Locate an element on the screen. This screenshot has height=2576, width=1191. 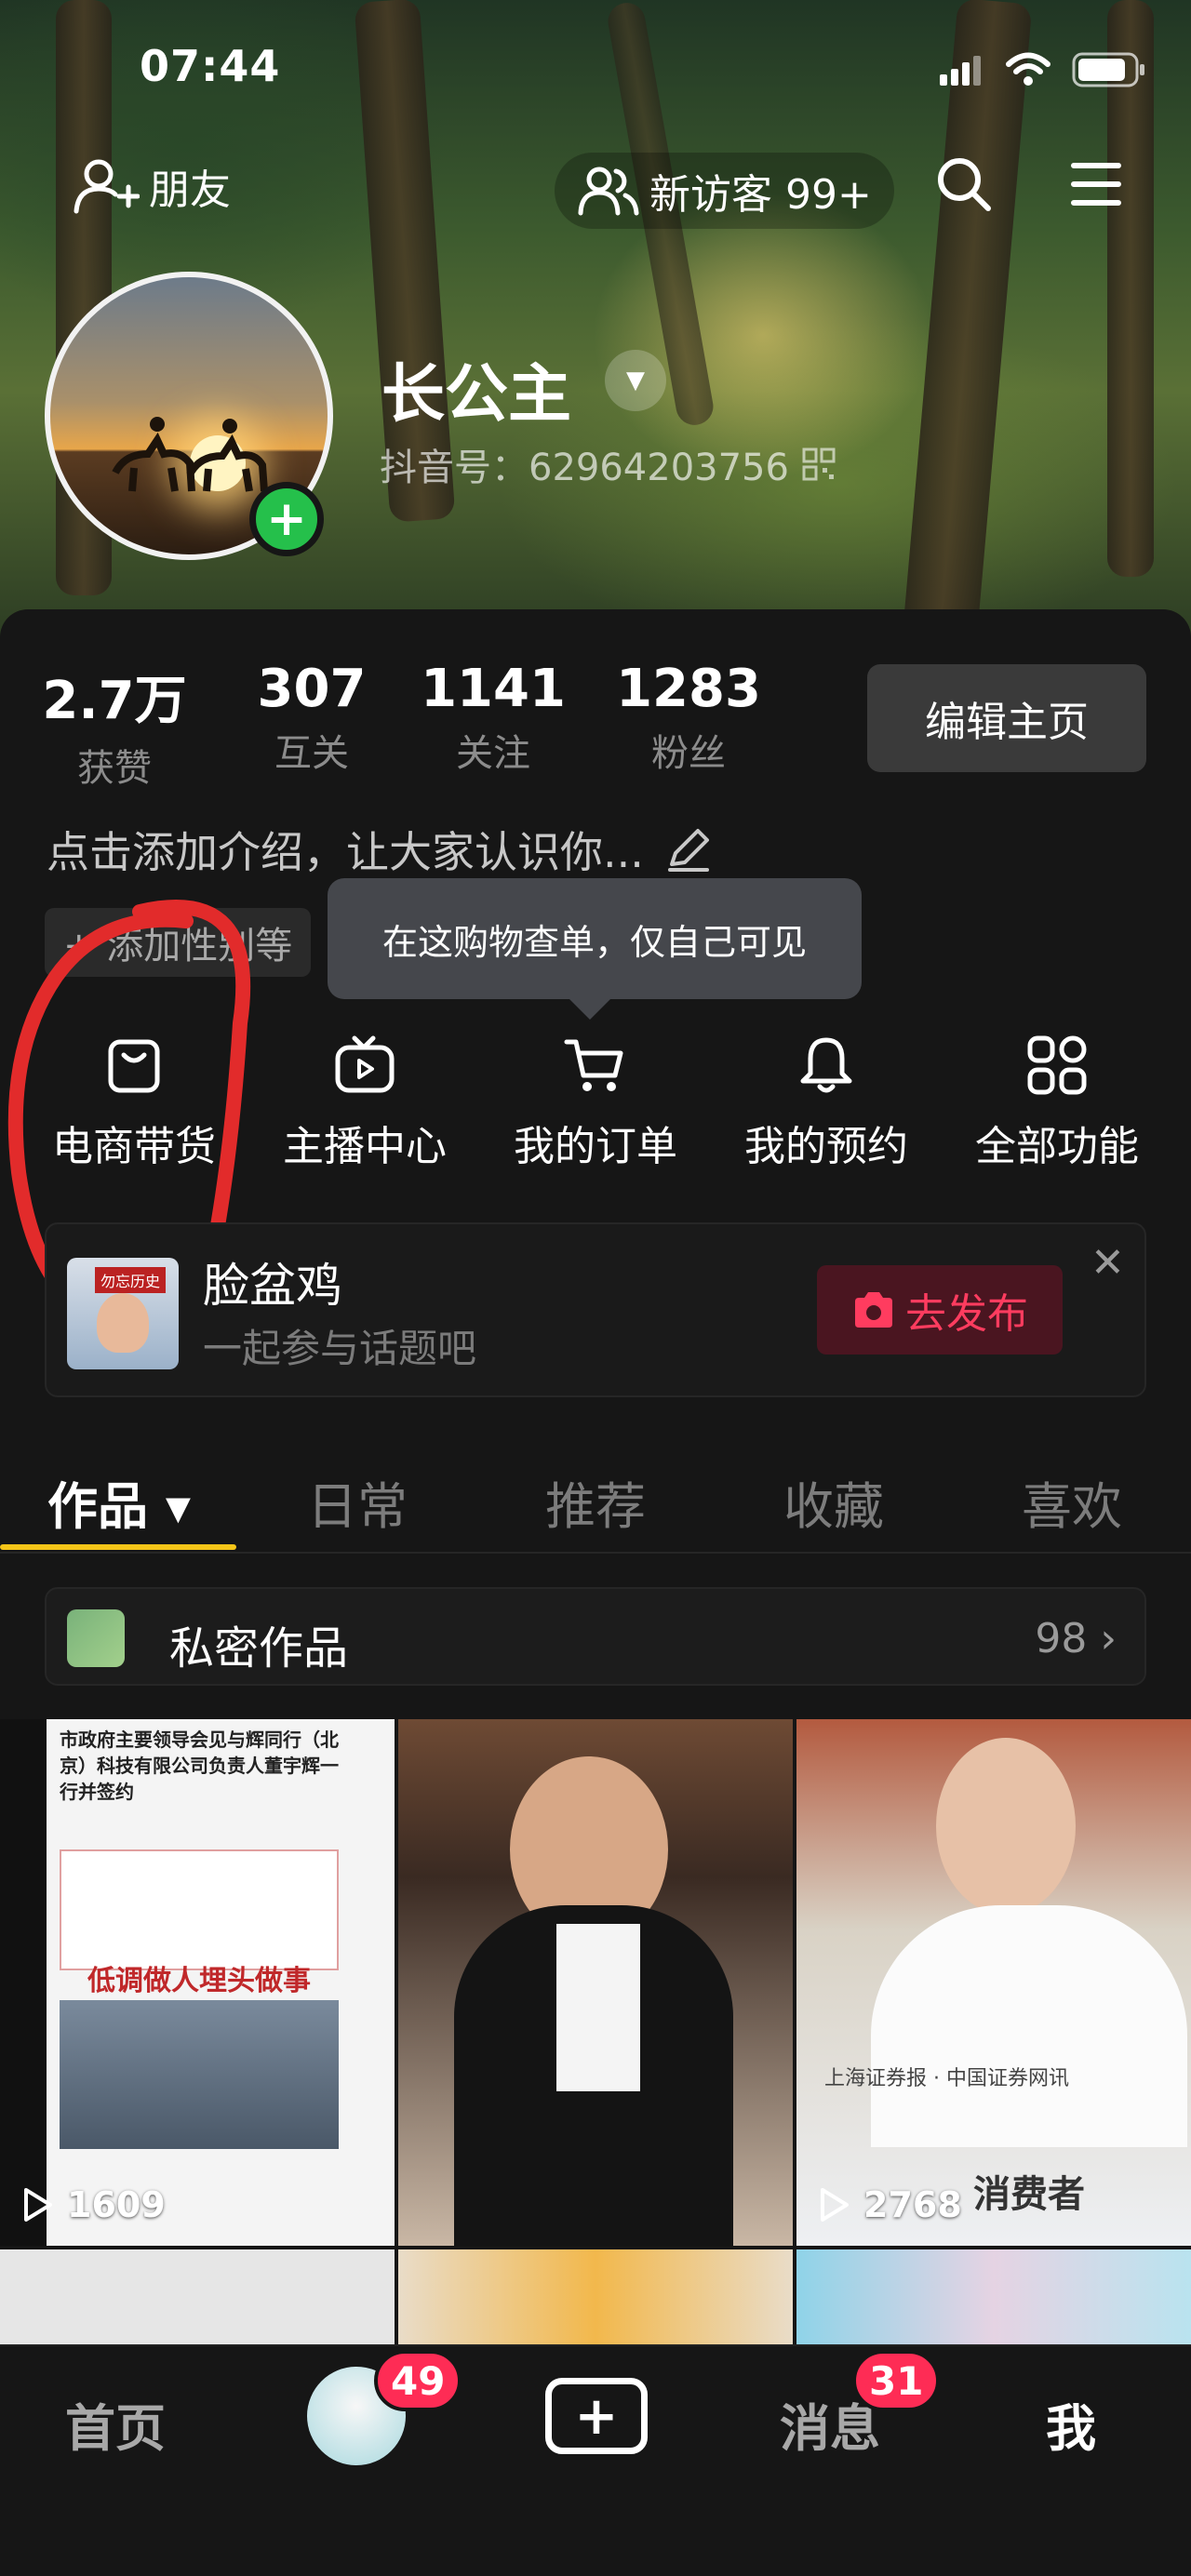
function-label: 我的预约 is located at coordinates (826, 1146).